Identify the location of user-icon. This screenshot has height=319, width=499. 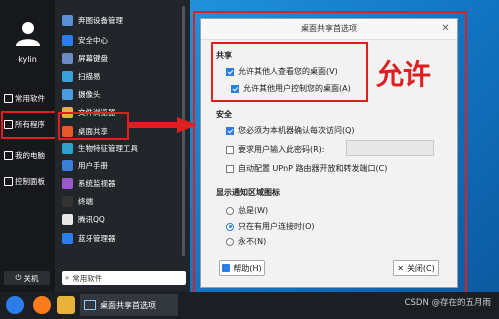
(28, 34).